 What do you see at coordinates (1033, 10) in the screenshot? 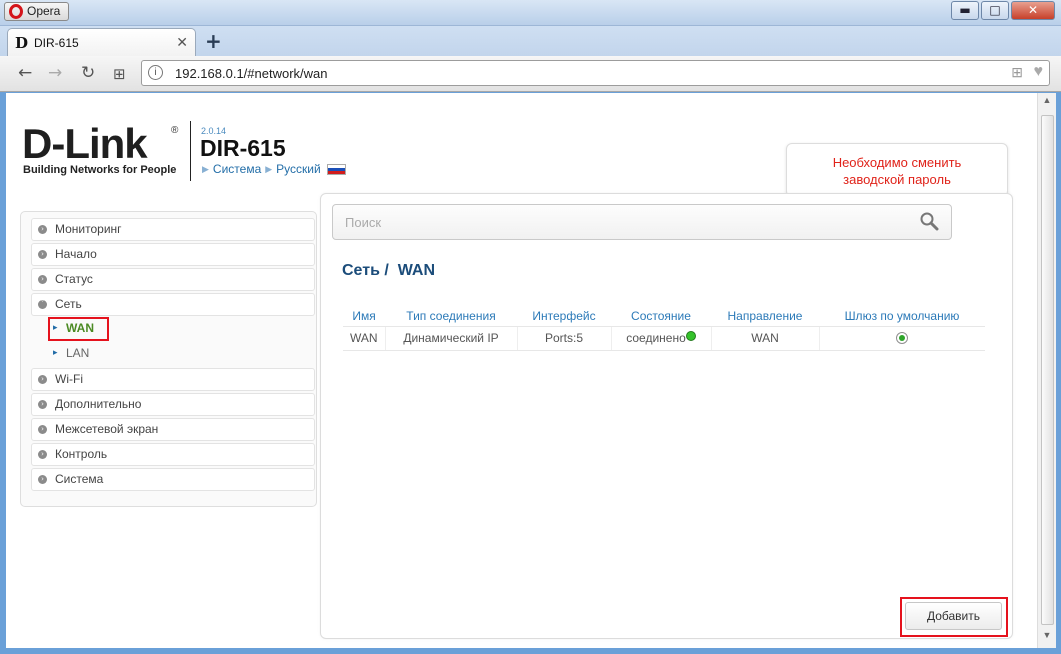
I see `close-window-button: ✕` at bounding box center [1033, 10].